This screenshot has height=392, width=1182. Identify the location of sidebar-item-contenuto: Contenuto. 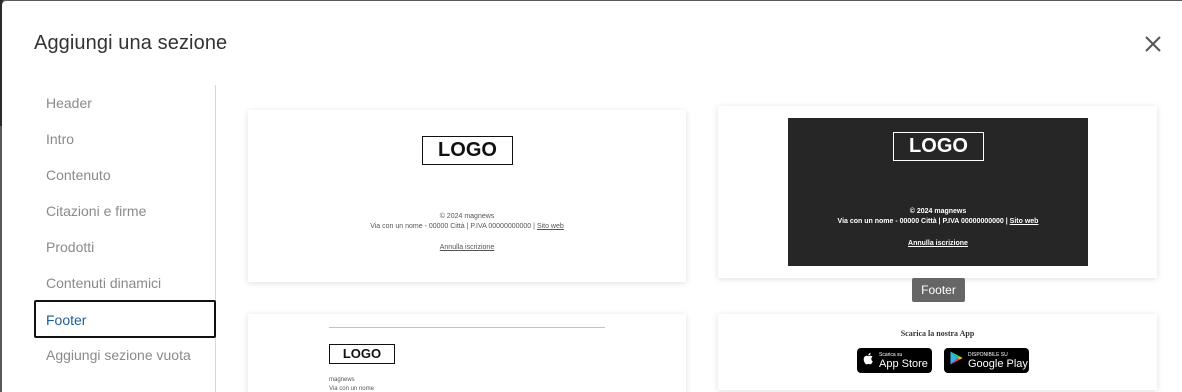
(125, 176).